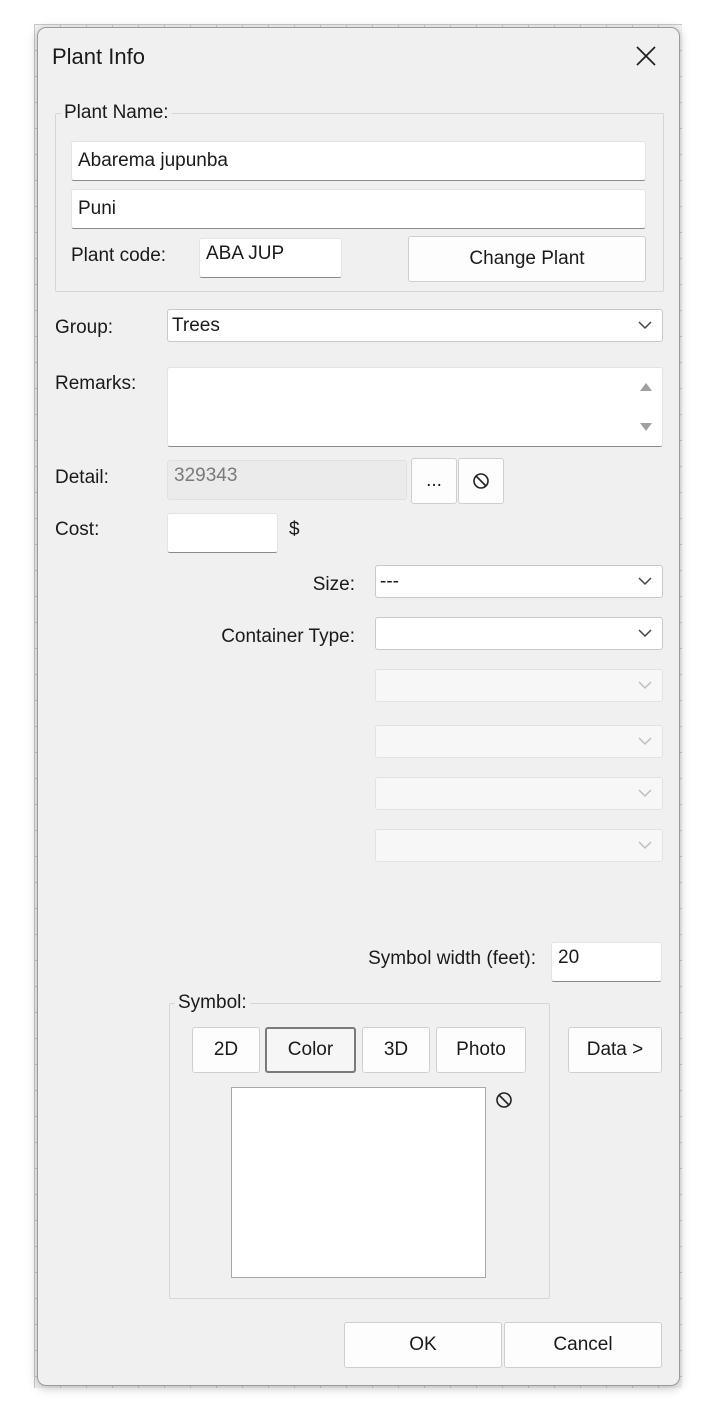 The image size is (710, 1420). What do you see at coordinates (119, 255) in the screenshot?
I see `plant-code-label: Plant code:` at bounding box center [119, 255].